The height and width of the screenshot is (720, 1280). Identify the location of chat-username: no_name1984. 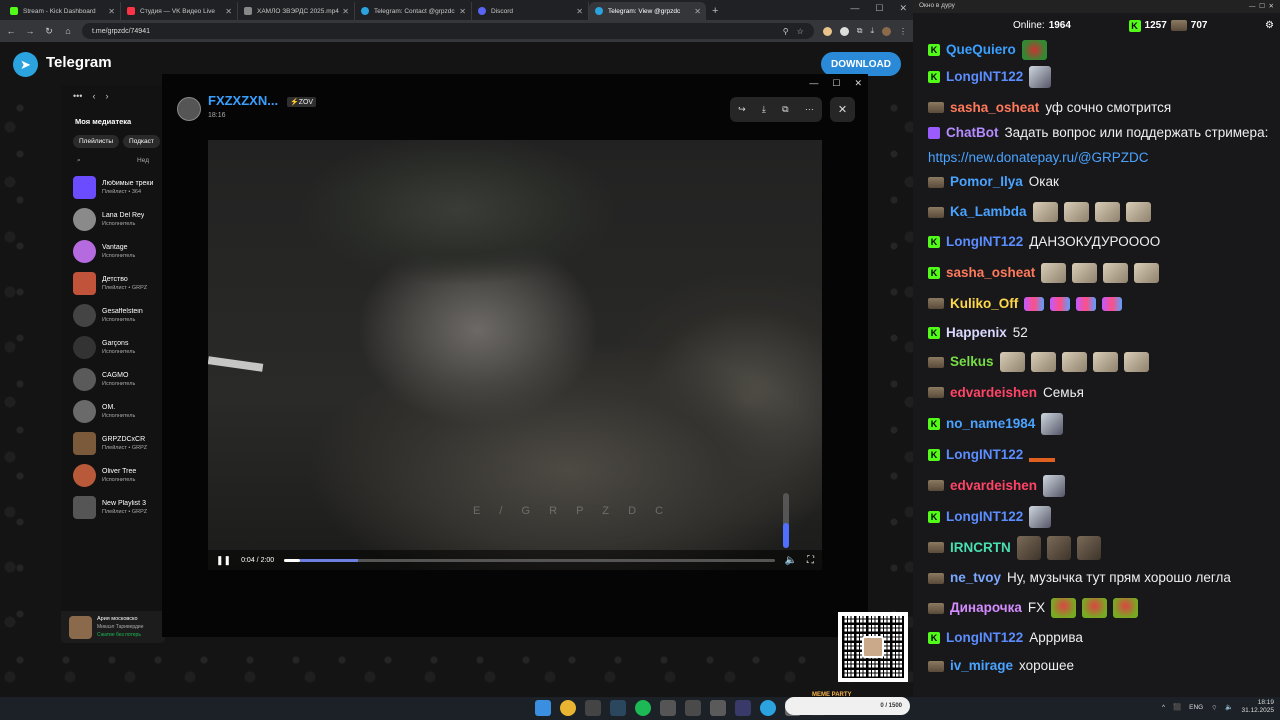
(990, 424).